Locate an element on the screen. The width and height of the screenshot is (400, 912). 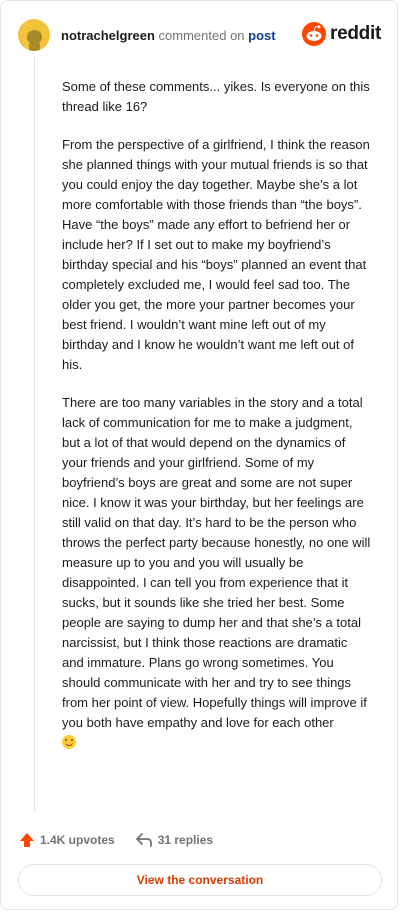
view-conversation-label: View the conversation is located at coordinates (200, 880).